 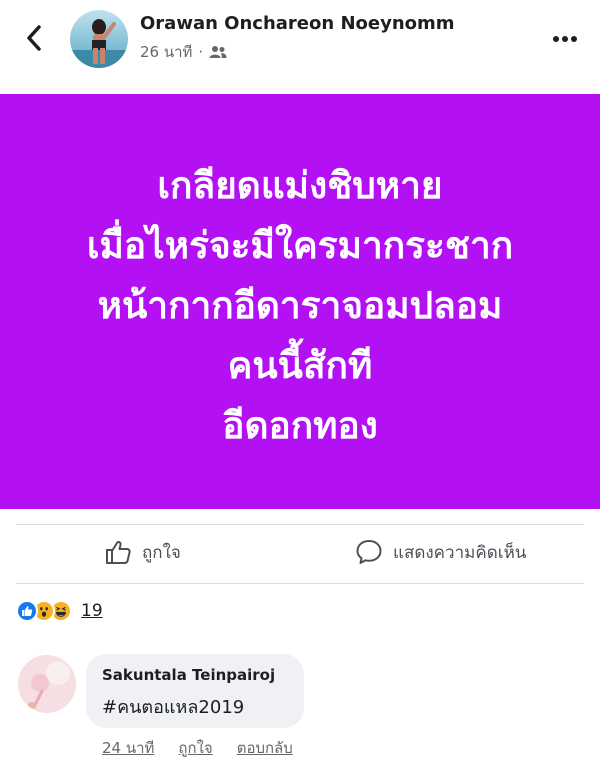 What do you see at coordinates (218, 52) in the screenshot?
I see `friends-icon` at bounding box center [218, 52].